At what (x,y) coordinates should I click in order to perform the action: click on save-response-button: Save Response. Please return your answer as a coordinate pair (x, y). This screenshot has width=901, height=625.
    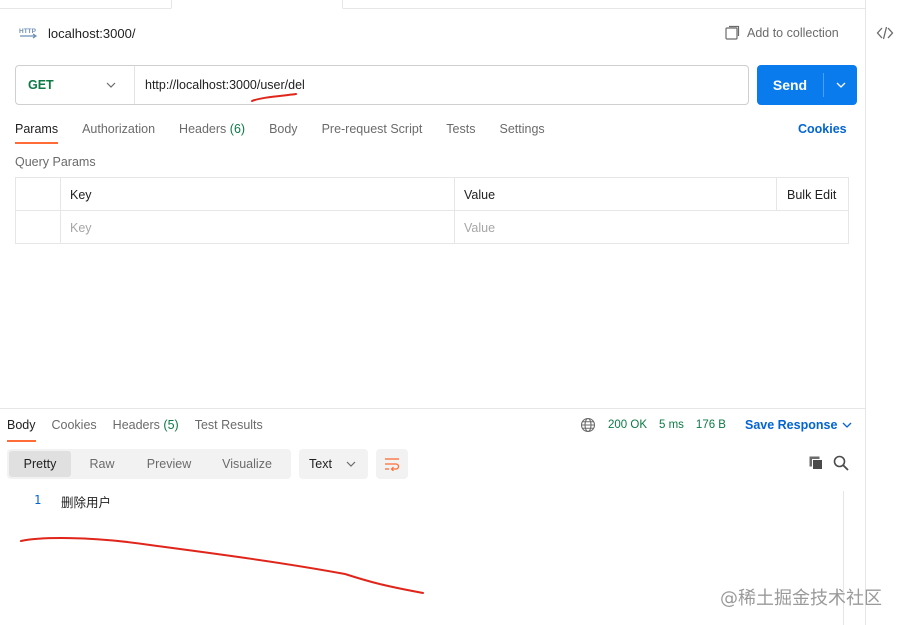
    Looking at the image, I should click on (798, 425).